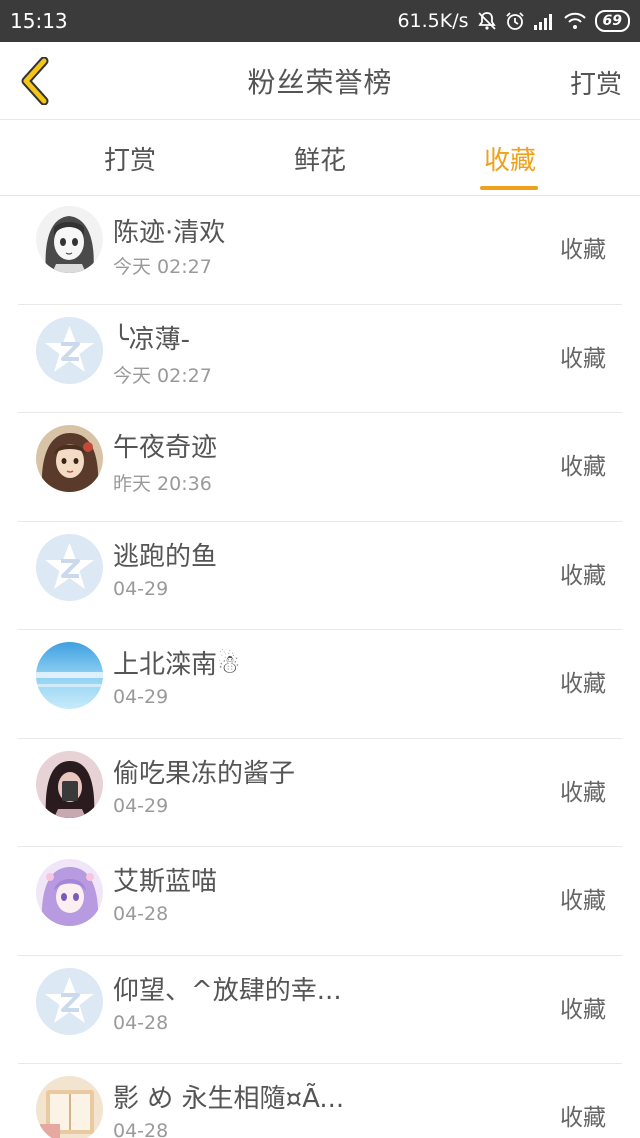  I want to click on sketch-girl-avatar, so click(69, 239).